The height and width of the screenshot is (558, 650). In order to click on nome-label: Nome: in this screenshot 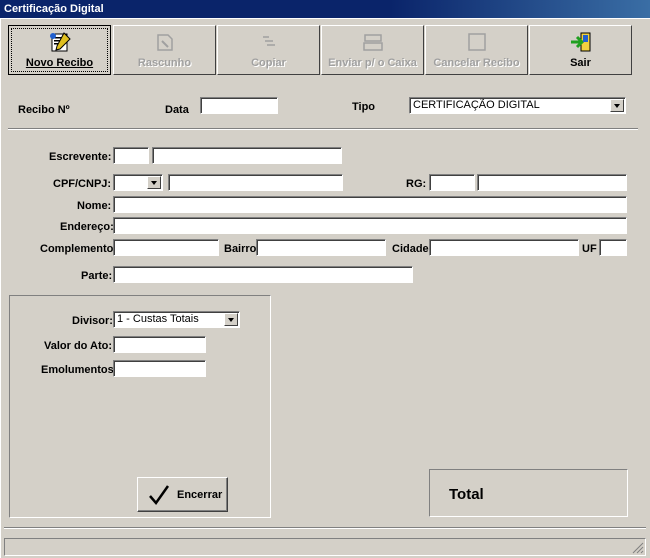, I will do `click(94, 206)`.